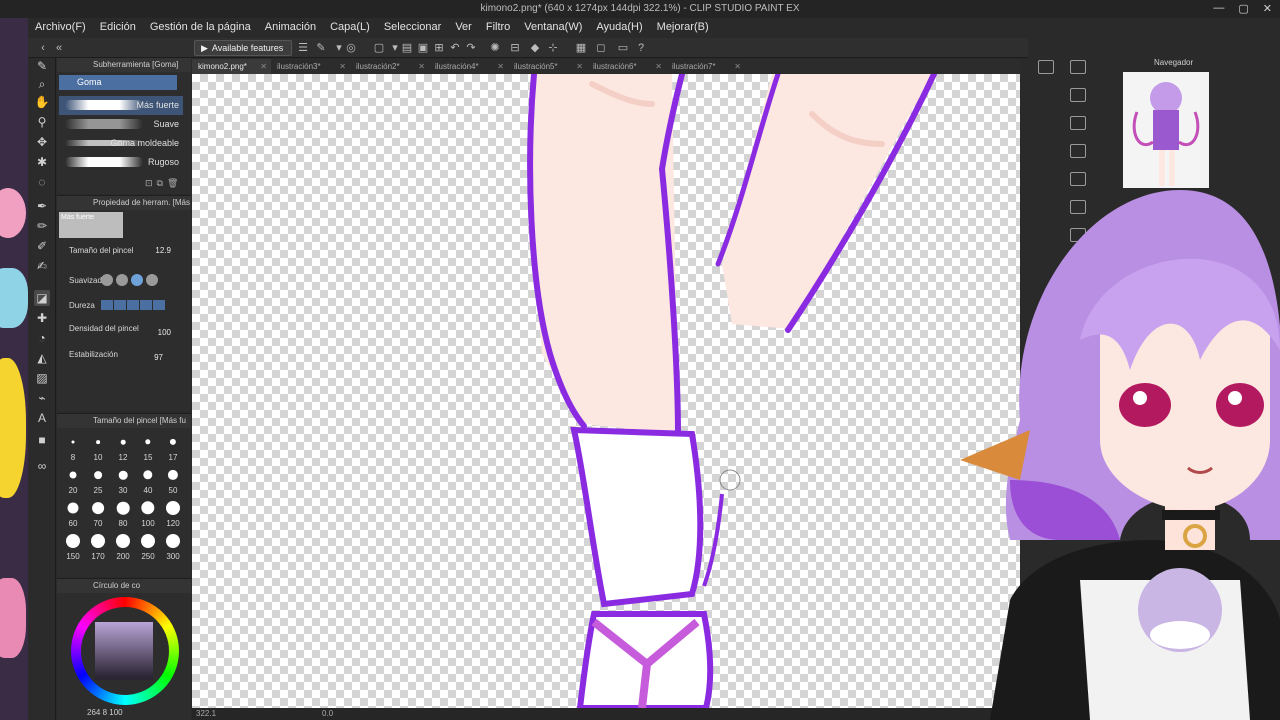  I want to click on brush-size-option: 30, so click(123, 480).